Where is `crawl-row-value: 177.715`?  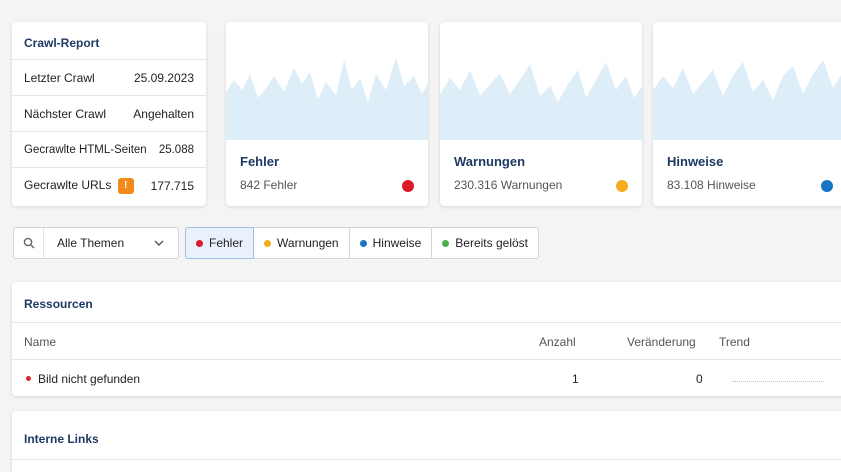
crawl-row-value: 177.715 is located at coordinates (172, 186).